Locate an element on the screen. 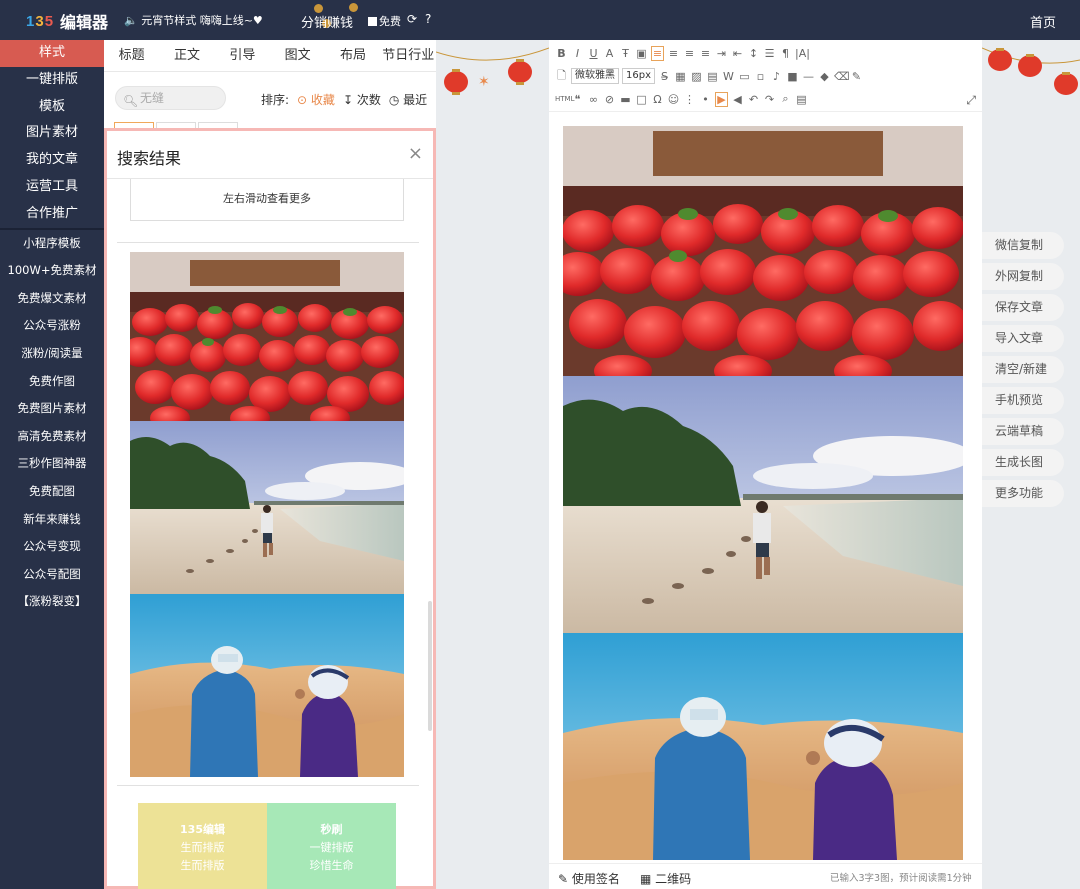 The image size is (1080, 889). font-color-icon: A is located at coordinates (609, 53).